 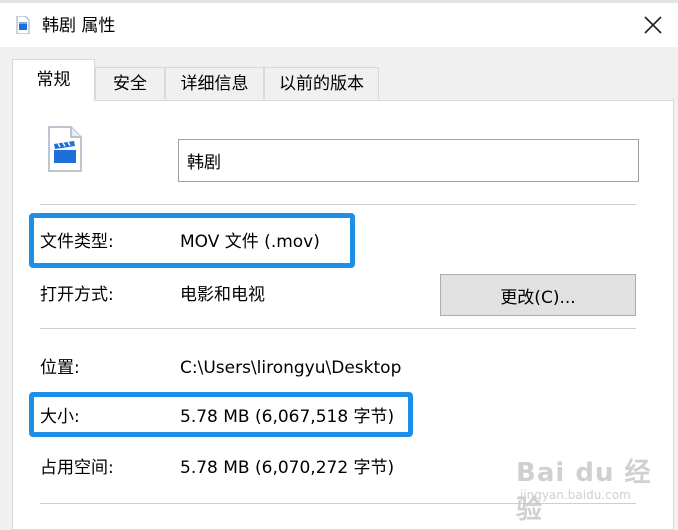 What do you see at coordinates (408, 160) in the screenshot?
I see `file-name-field` at bounding box center [408, 160].